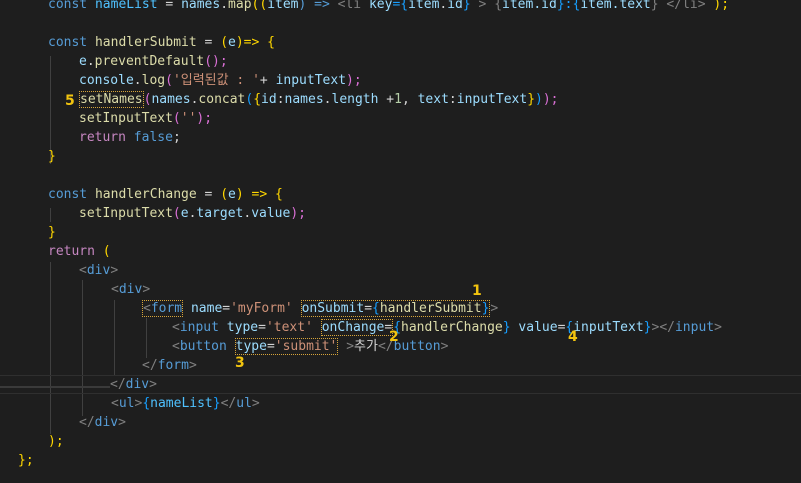  What do you see at coordinates (349, 6) in the screenshot?
I see `token: <li` at bounding box center [349, 6].